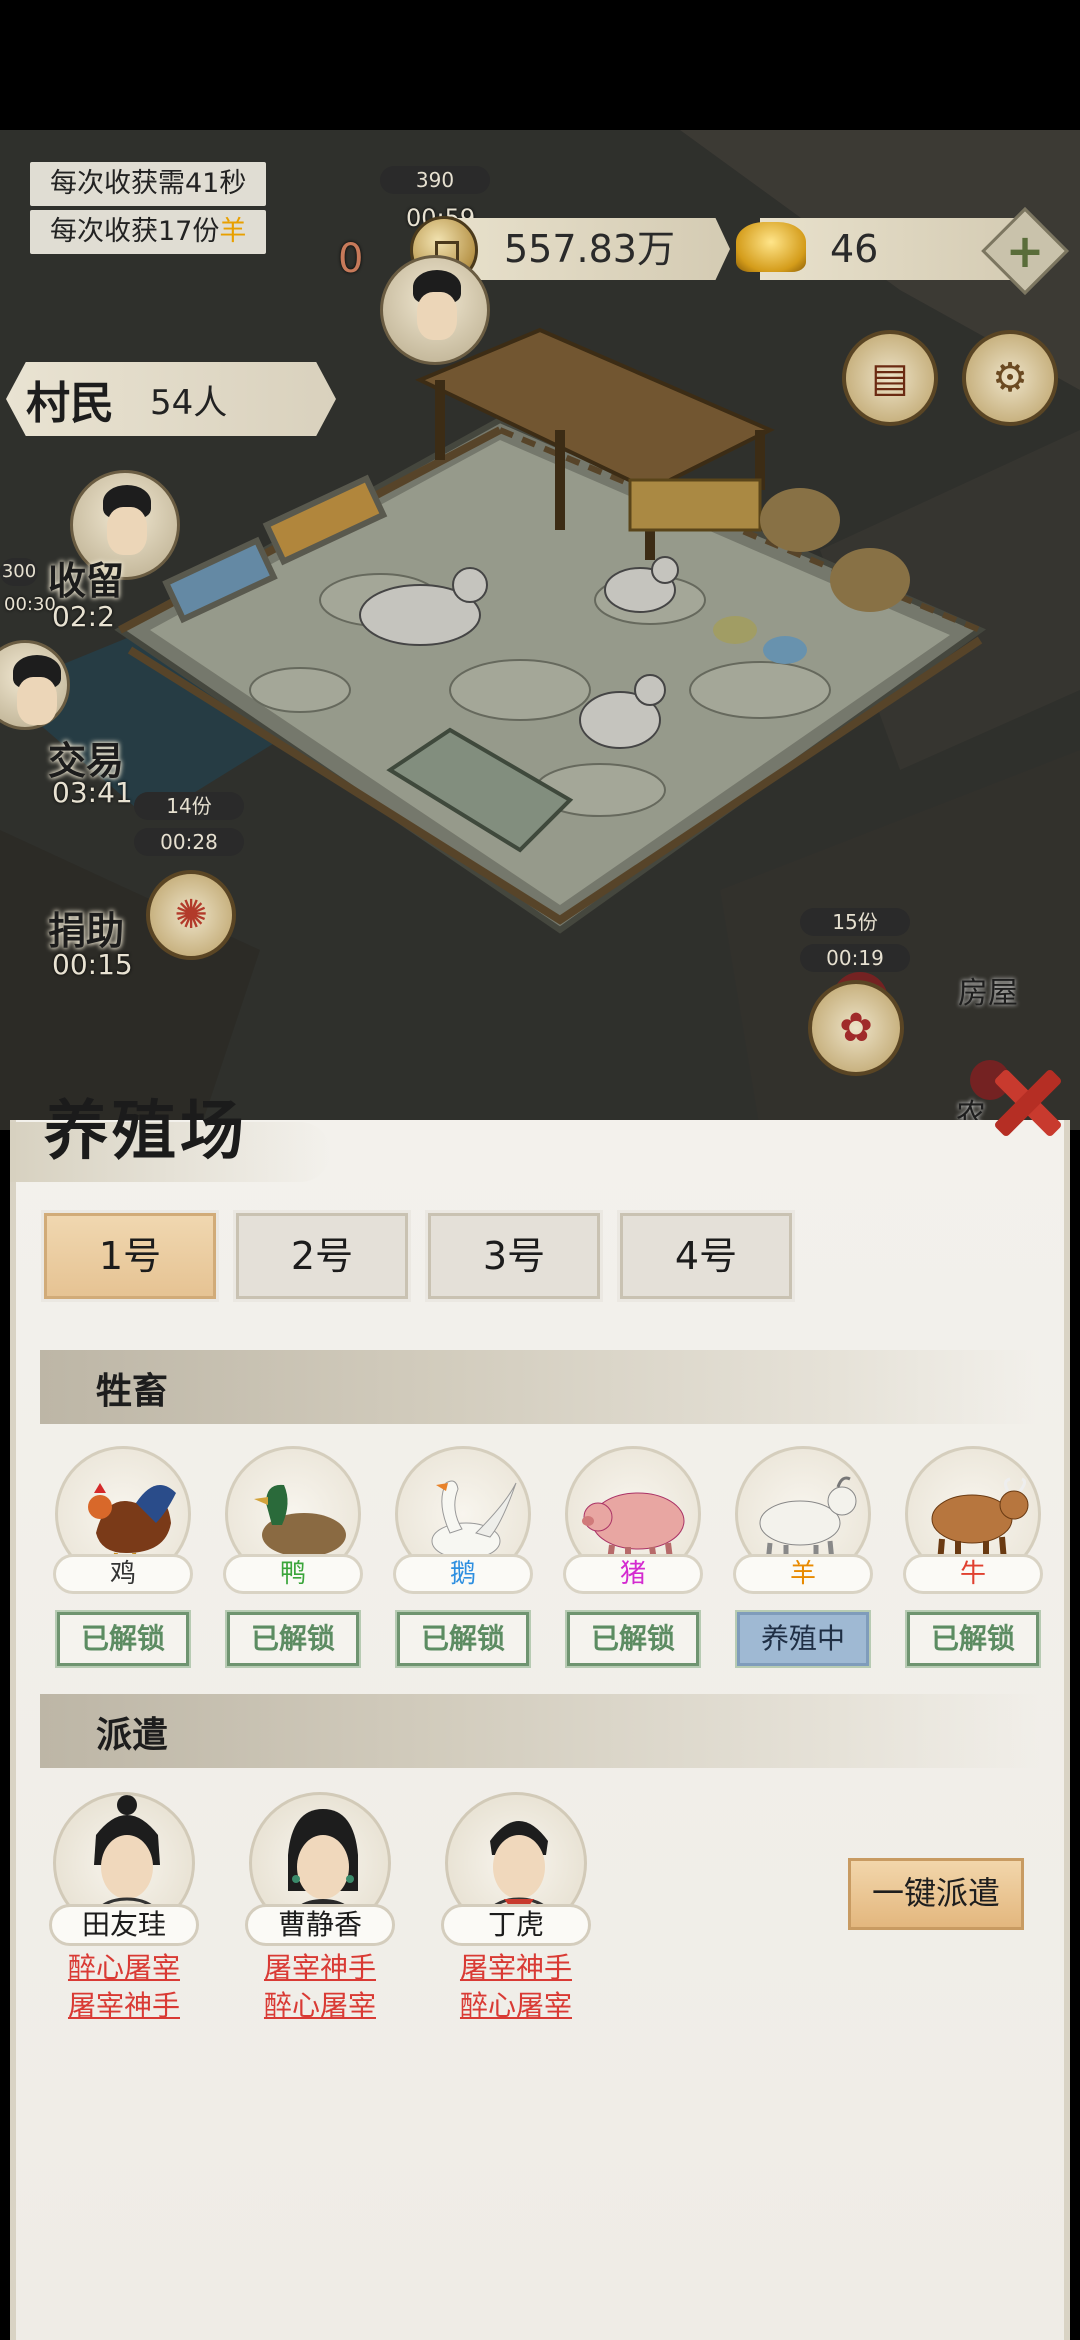 The width and height of the screenshot is (1080, 2340). I want to click on bg-number: 0, so click(351, 259).